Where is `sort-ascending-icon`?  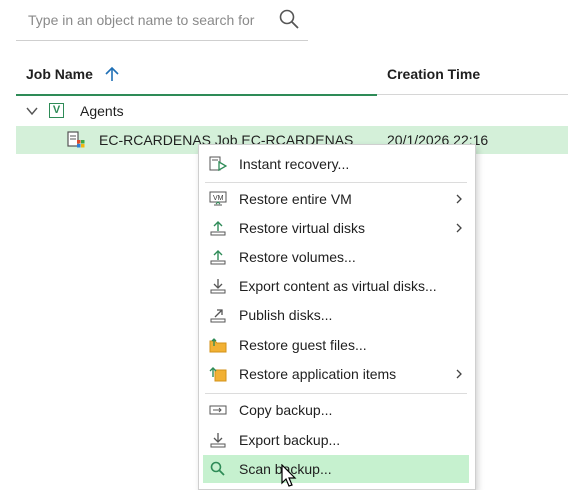 sort-ascending-icon is located at coordinates (112, 74).